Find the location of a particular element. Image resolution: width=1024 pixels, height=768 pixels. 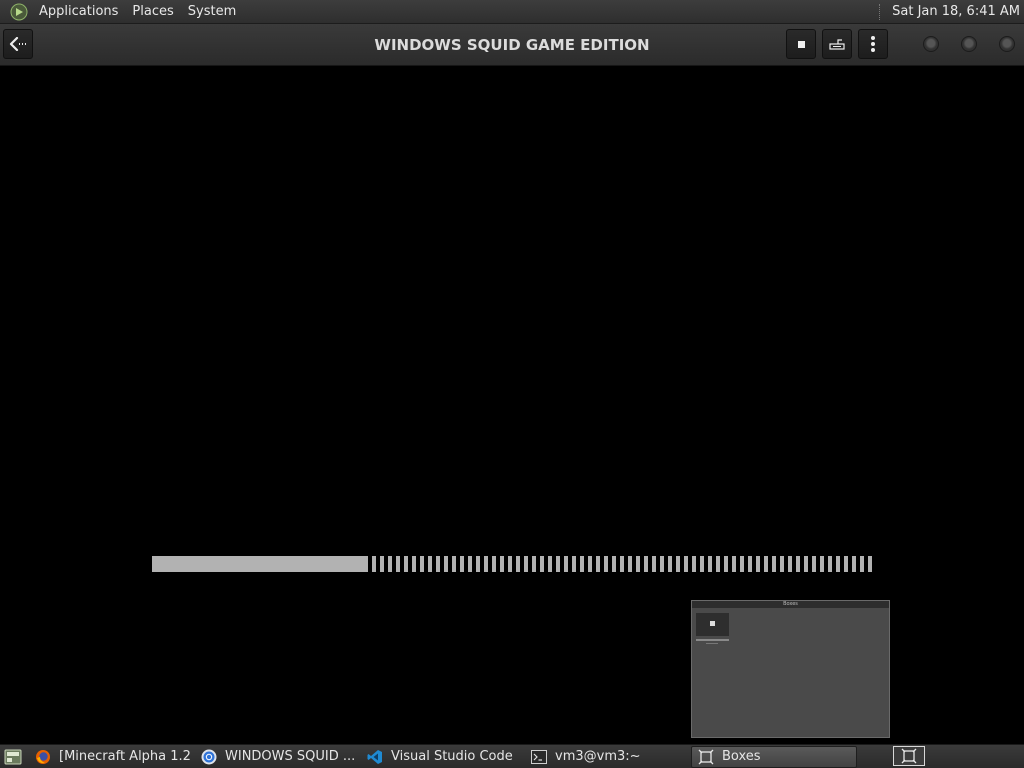

back-button is located at coordinates (18, 44).